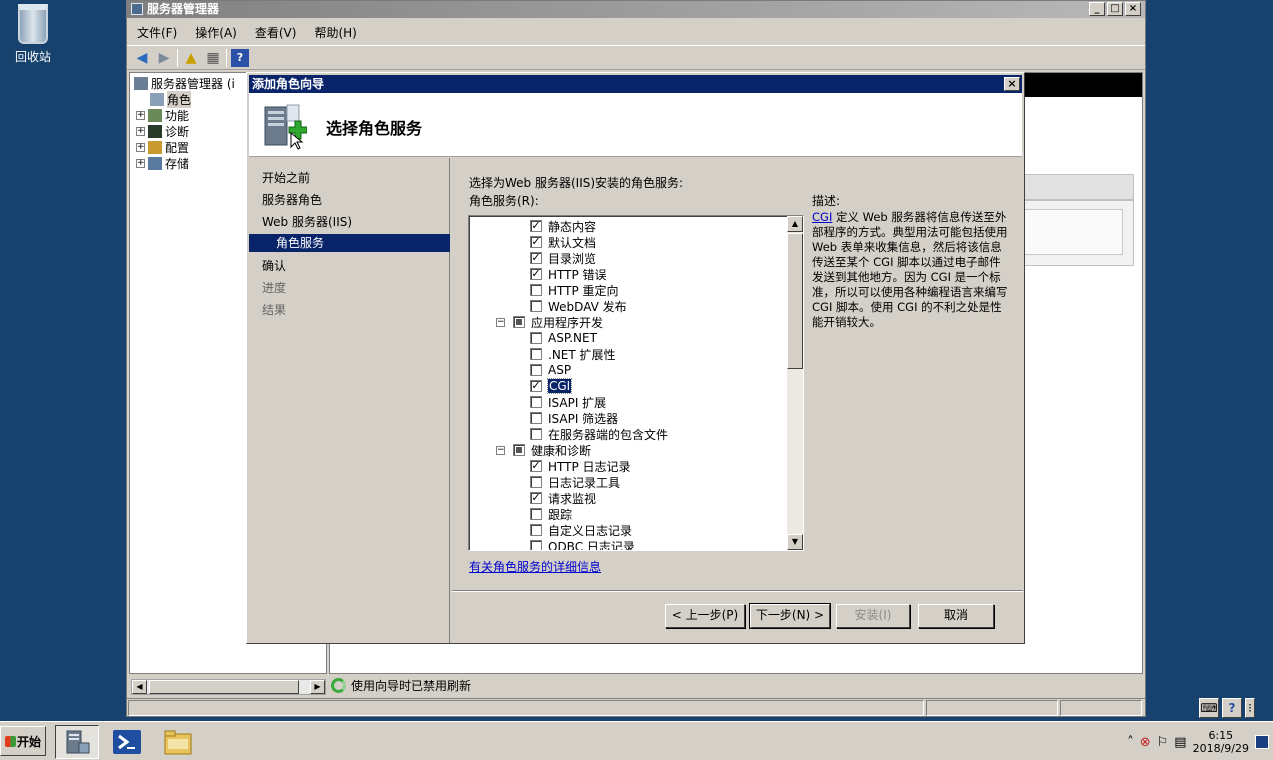 Image resolution: width=1273 pixels, height=760 pixels. I want to click on tree-item-diagnostics: + 诊断, so click(162, 131).